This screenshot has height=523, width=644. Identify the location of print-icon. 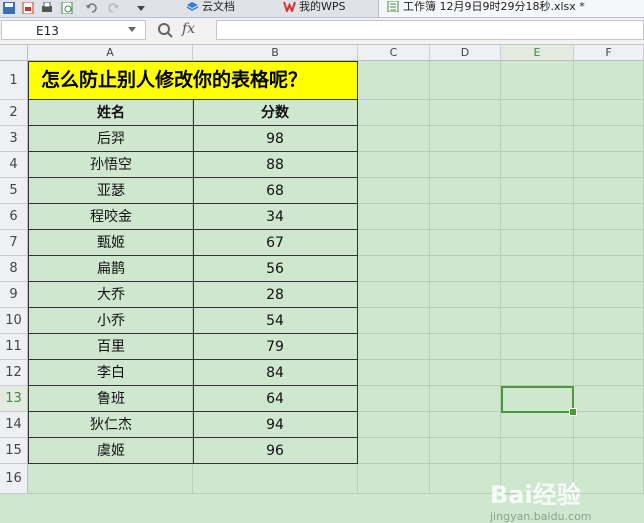
(47, 8).